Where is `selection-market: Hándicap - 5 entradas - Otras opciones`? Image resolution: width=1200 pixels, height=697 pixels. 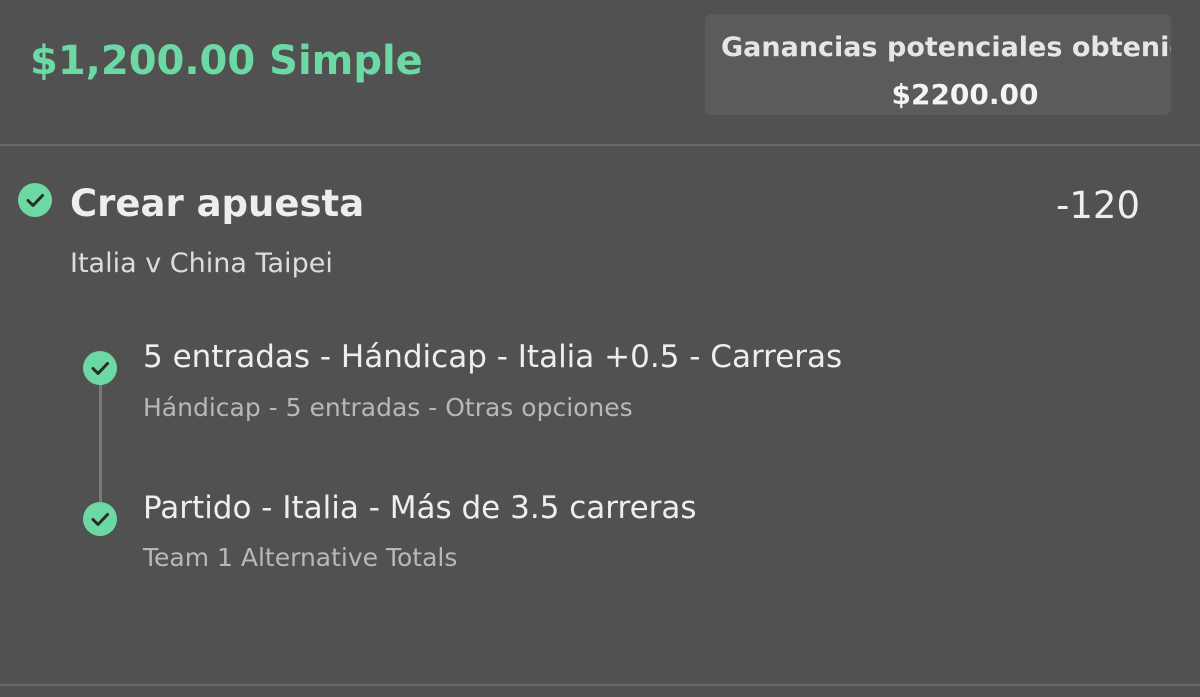 selection-market: Hándicap - 5 entradas - Otras opciones is located at coordinates (388, 407).